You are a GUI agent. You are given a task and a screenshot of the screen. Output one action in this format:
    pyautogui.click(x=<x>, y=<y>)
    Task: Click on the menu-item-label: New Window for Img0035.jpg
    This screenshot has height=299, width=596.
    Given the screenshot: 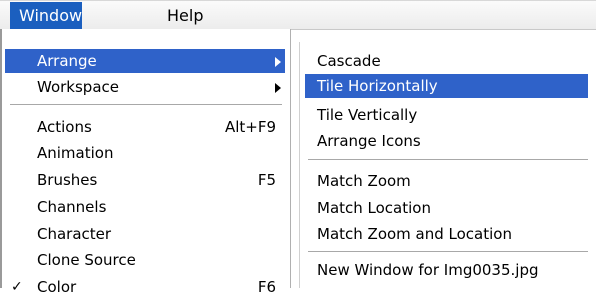 What is the action you would take?
    pyautogui.click(x=428, y=270)
    